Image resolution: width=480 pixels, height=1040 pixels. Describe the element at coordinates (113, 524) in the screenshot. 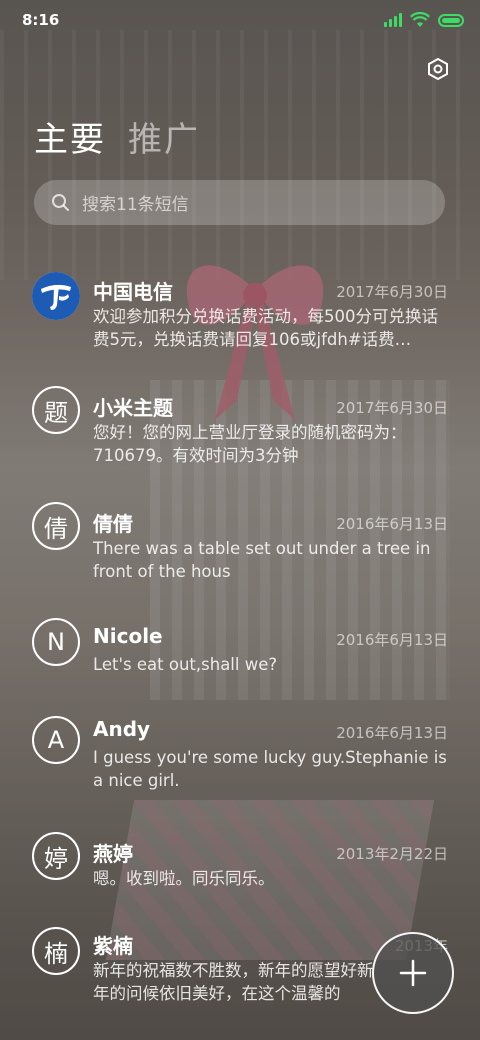

I see `sender-name: 倩倩` at that location.